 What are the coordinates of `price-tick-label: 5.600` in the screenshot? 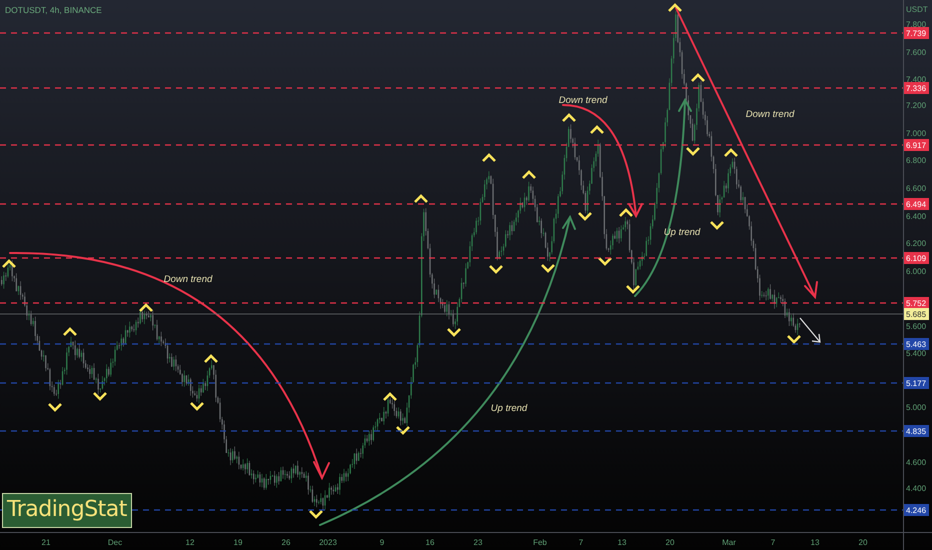 It's located at (916, 326).